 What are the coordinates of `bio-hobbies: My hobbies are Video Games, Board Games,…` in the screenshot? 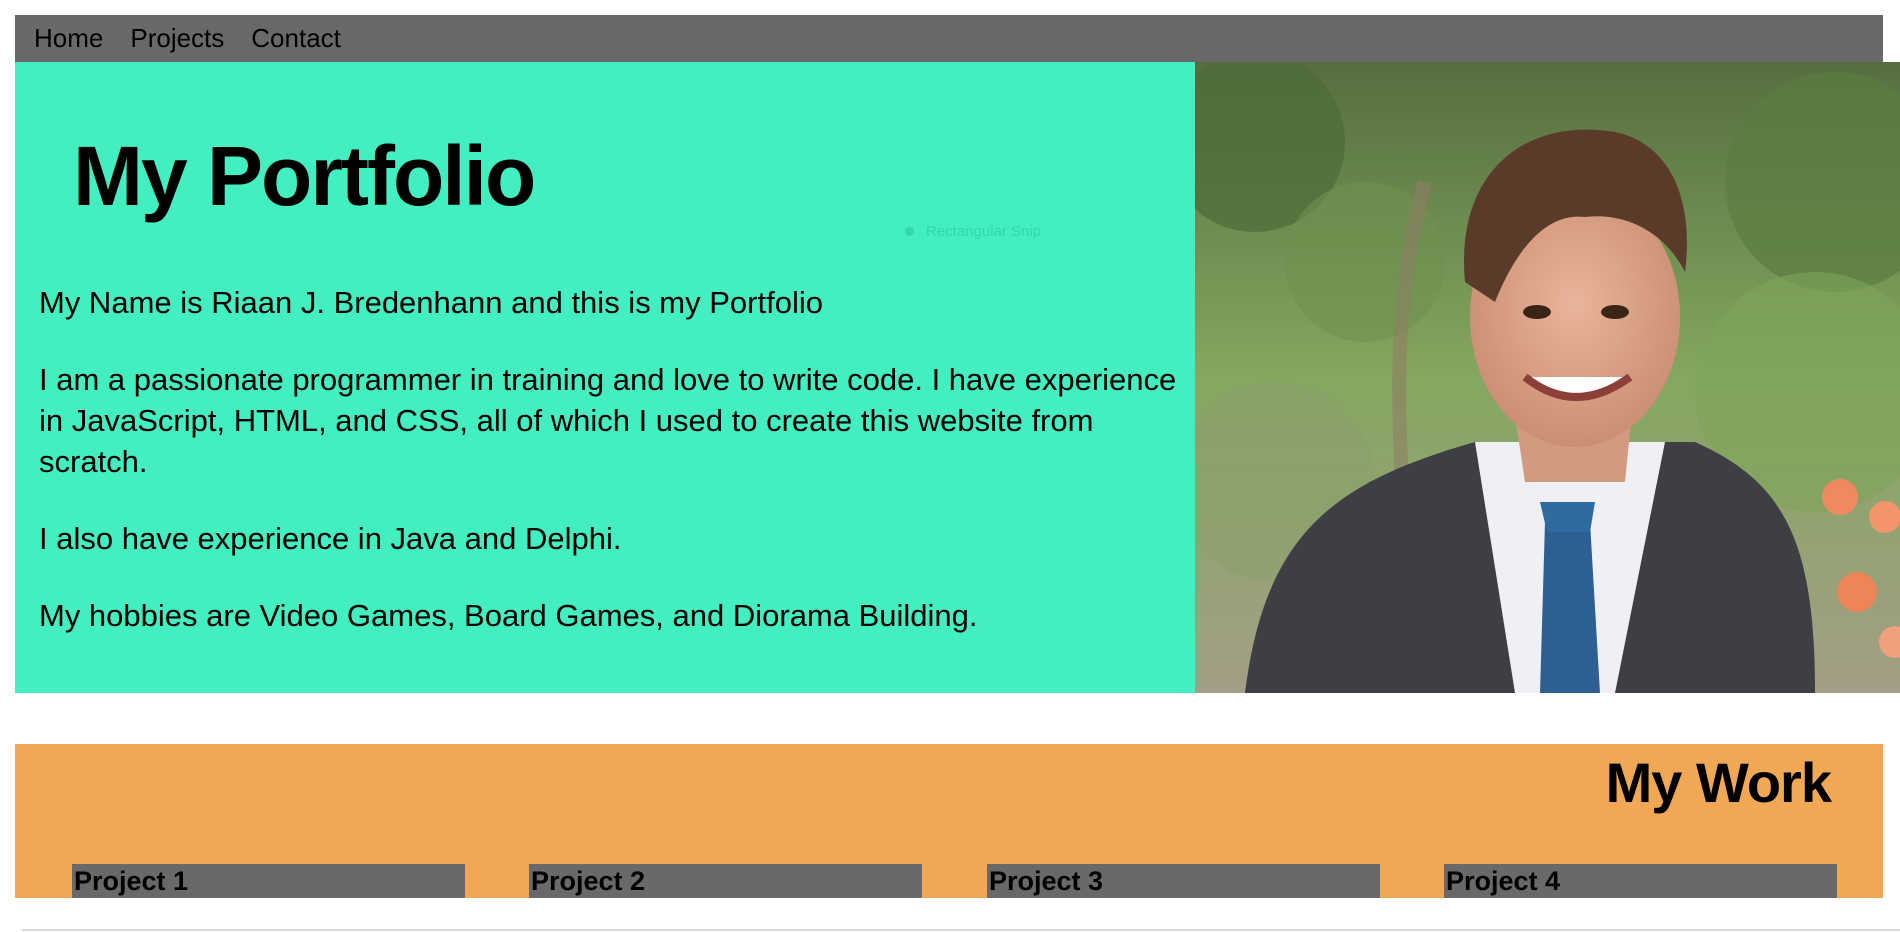 It's located at (508, 615).